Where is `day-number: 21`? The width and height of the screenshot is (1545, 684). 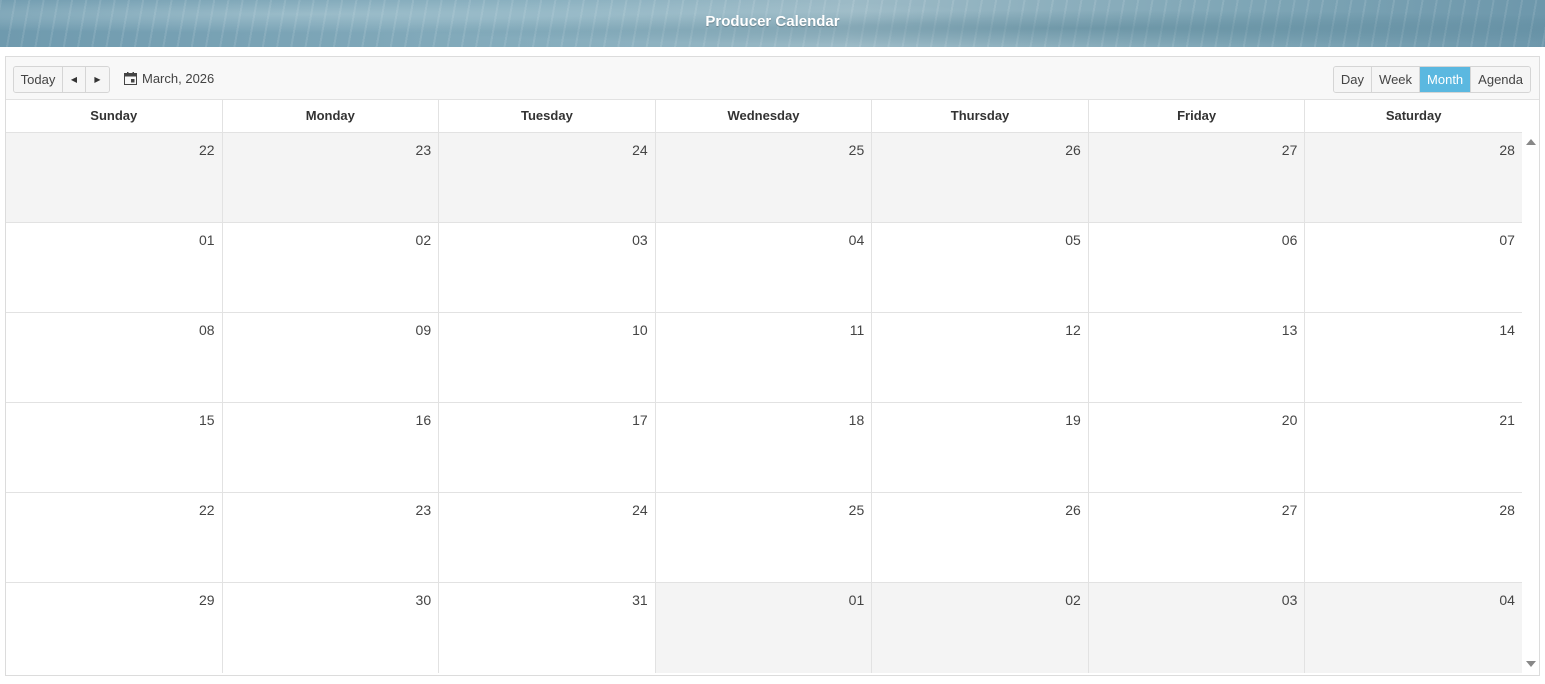
day-number: 21 is located at coordinates (1507, 420).